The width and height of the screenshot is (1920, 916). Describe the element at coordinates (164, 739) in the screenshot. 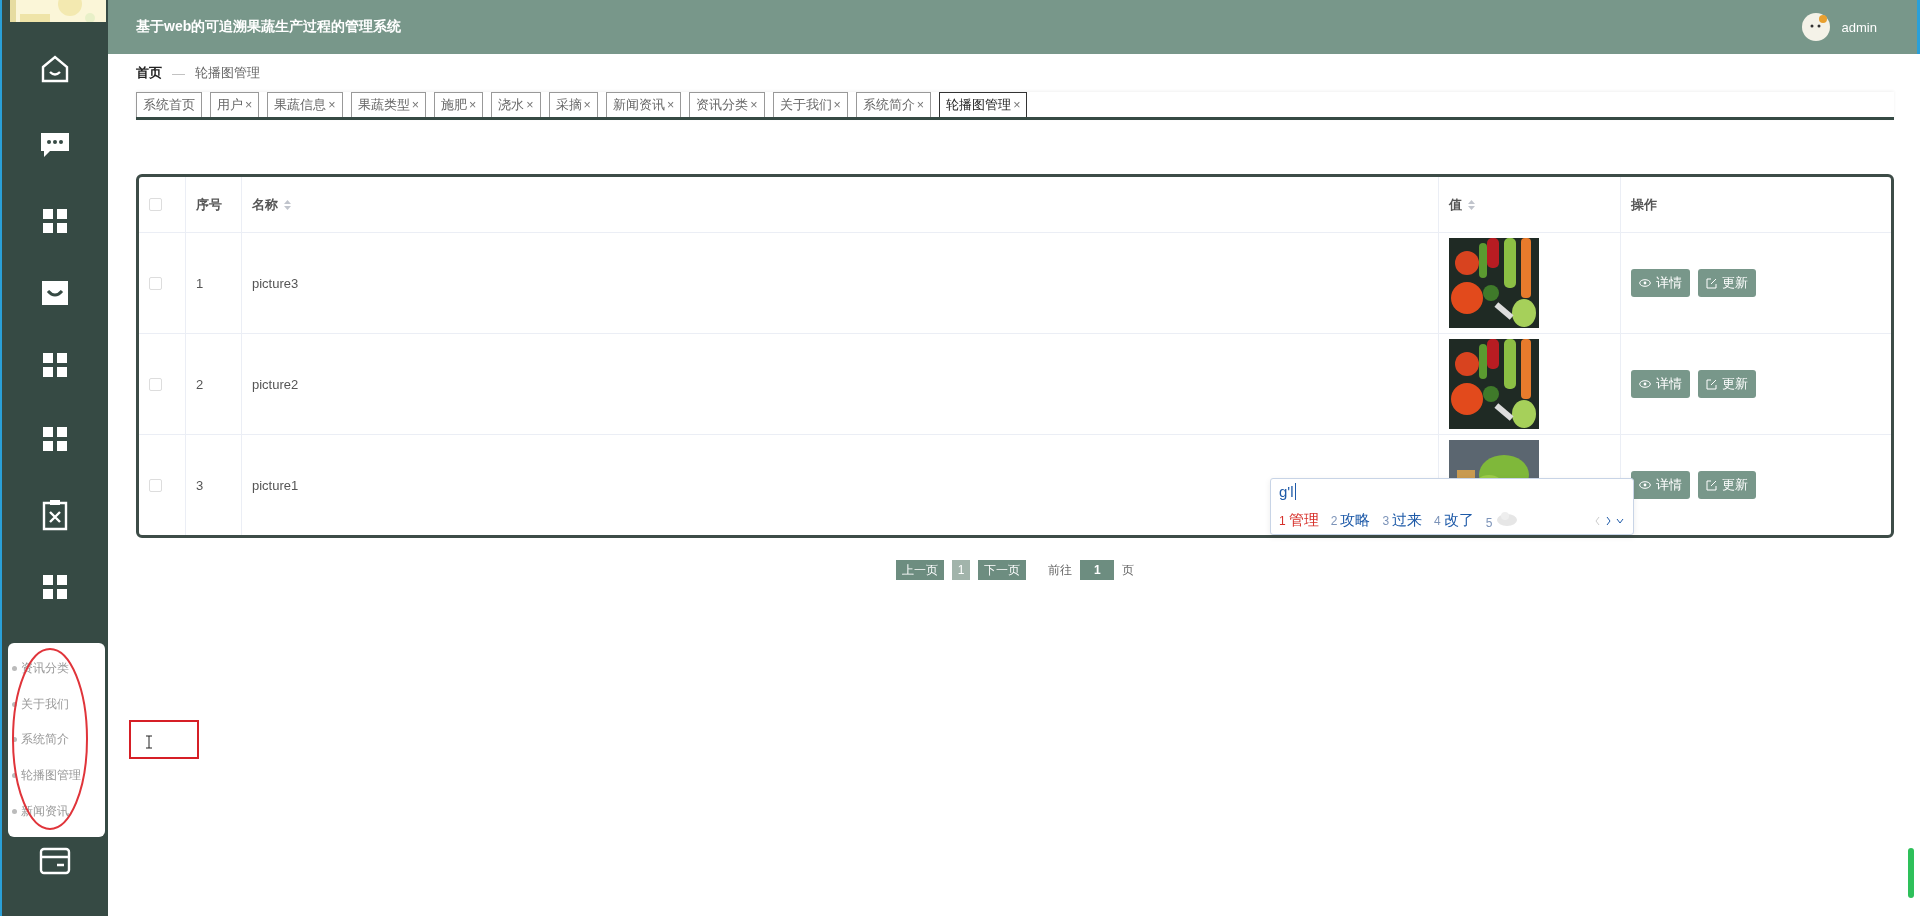

I see `annotation-rectangle` at that location.